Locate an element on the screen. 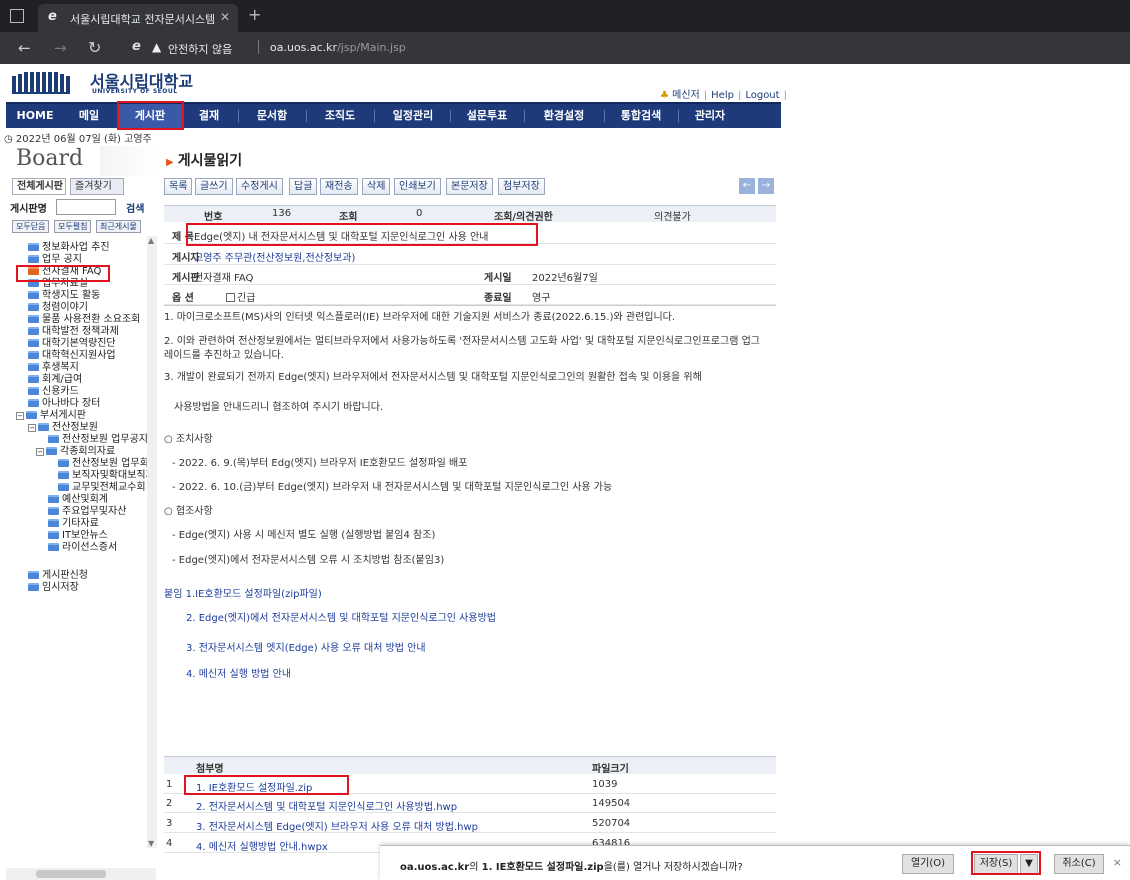 Image resolution: width=1130 pixels, height=880 pixels. messenger-link: 메신저 is located at coordinates (686, 95).